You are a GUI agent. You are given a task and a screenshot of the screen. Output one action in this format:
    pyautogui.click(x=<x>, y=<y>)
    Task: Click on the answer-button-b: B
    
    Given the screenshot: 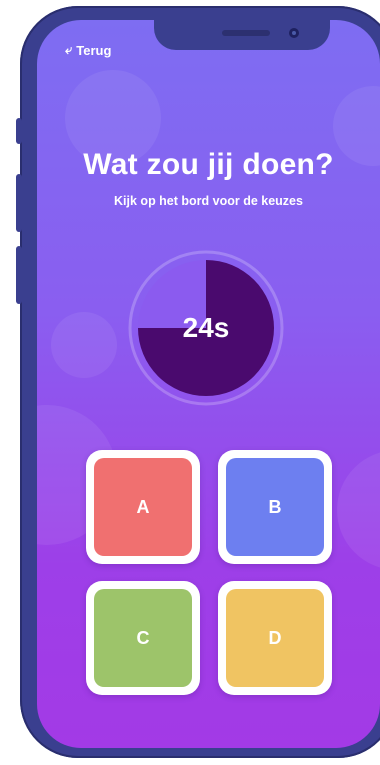 What is the action you would take?
    pyautogui.click(x=275, y=507)
    